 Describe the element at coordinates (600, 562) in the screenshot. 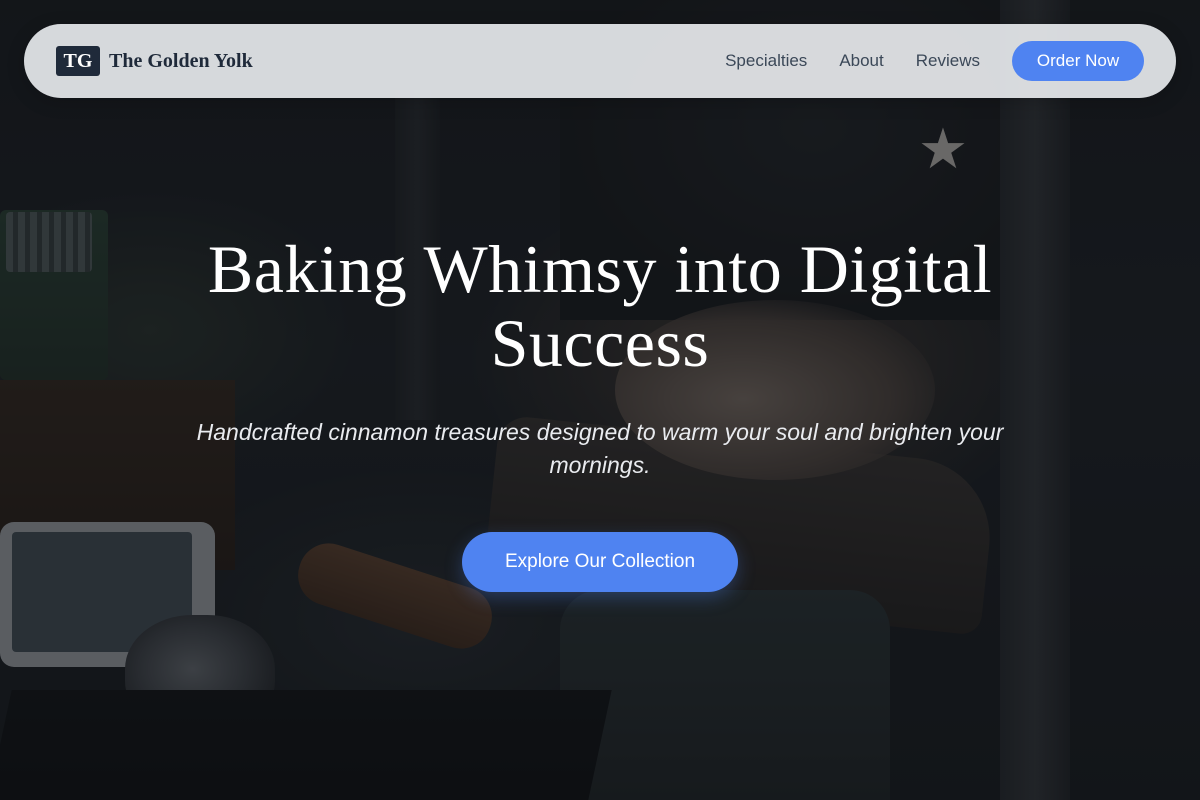

I see `explore-collection-button: Explore Our Collection` at that location.